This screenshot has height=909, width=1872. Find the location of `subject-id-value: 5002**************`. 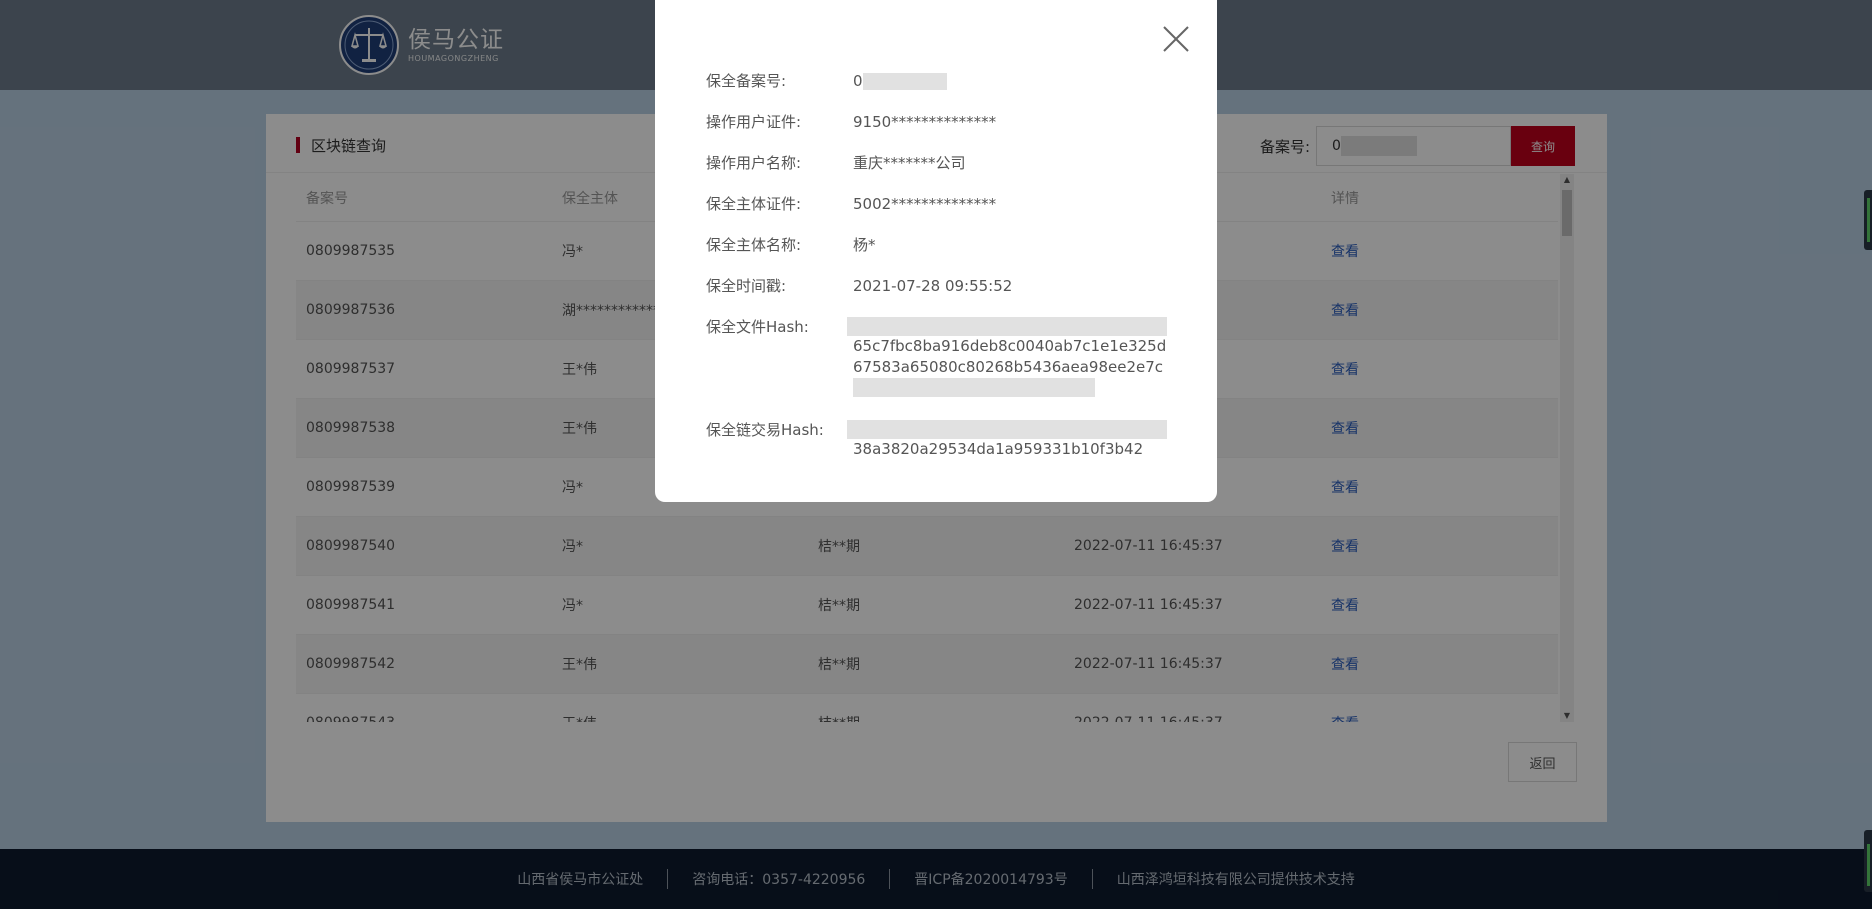

subject-id-value: 5002************** is located at coordinates (925, 204).